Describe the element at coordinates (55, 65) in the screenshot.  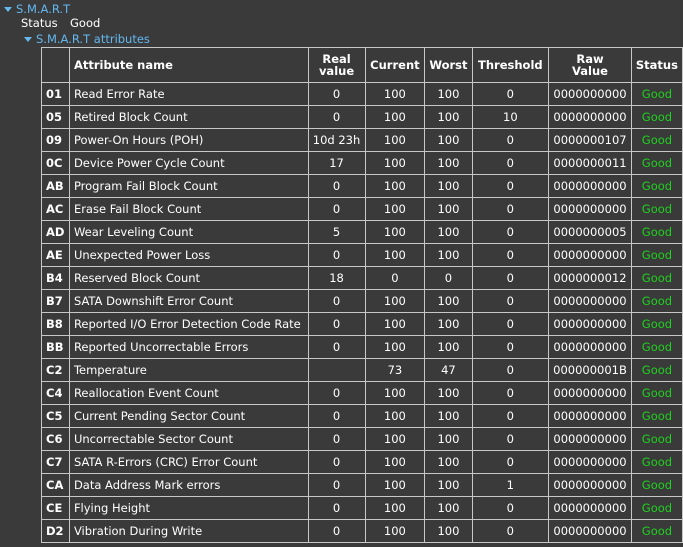
I see `column-header-id` at that location.